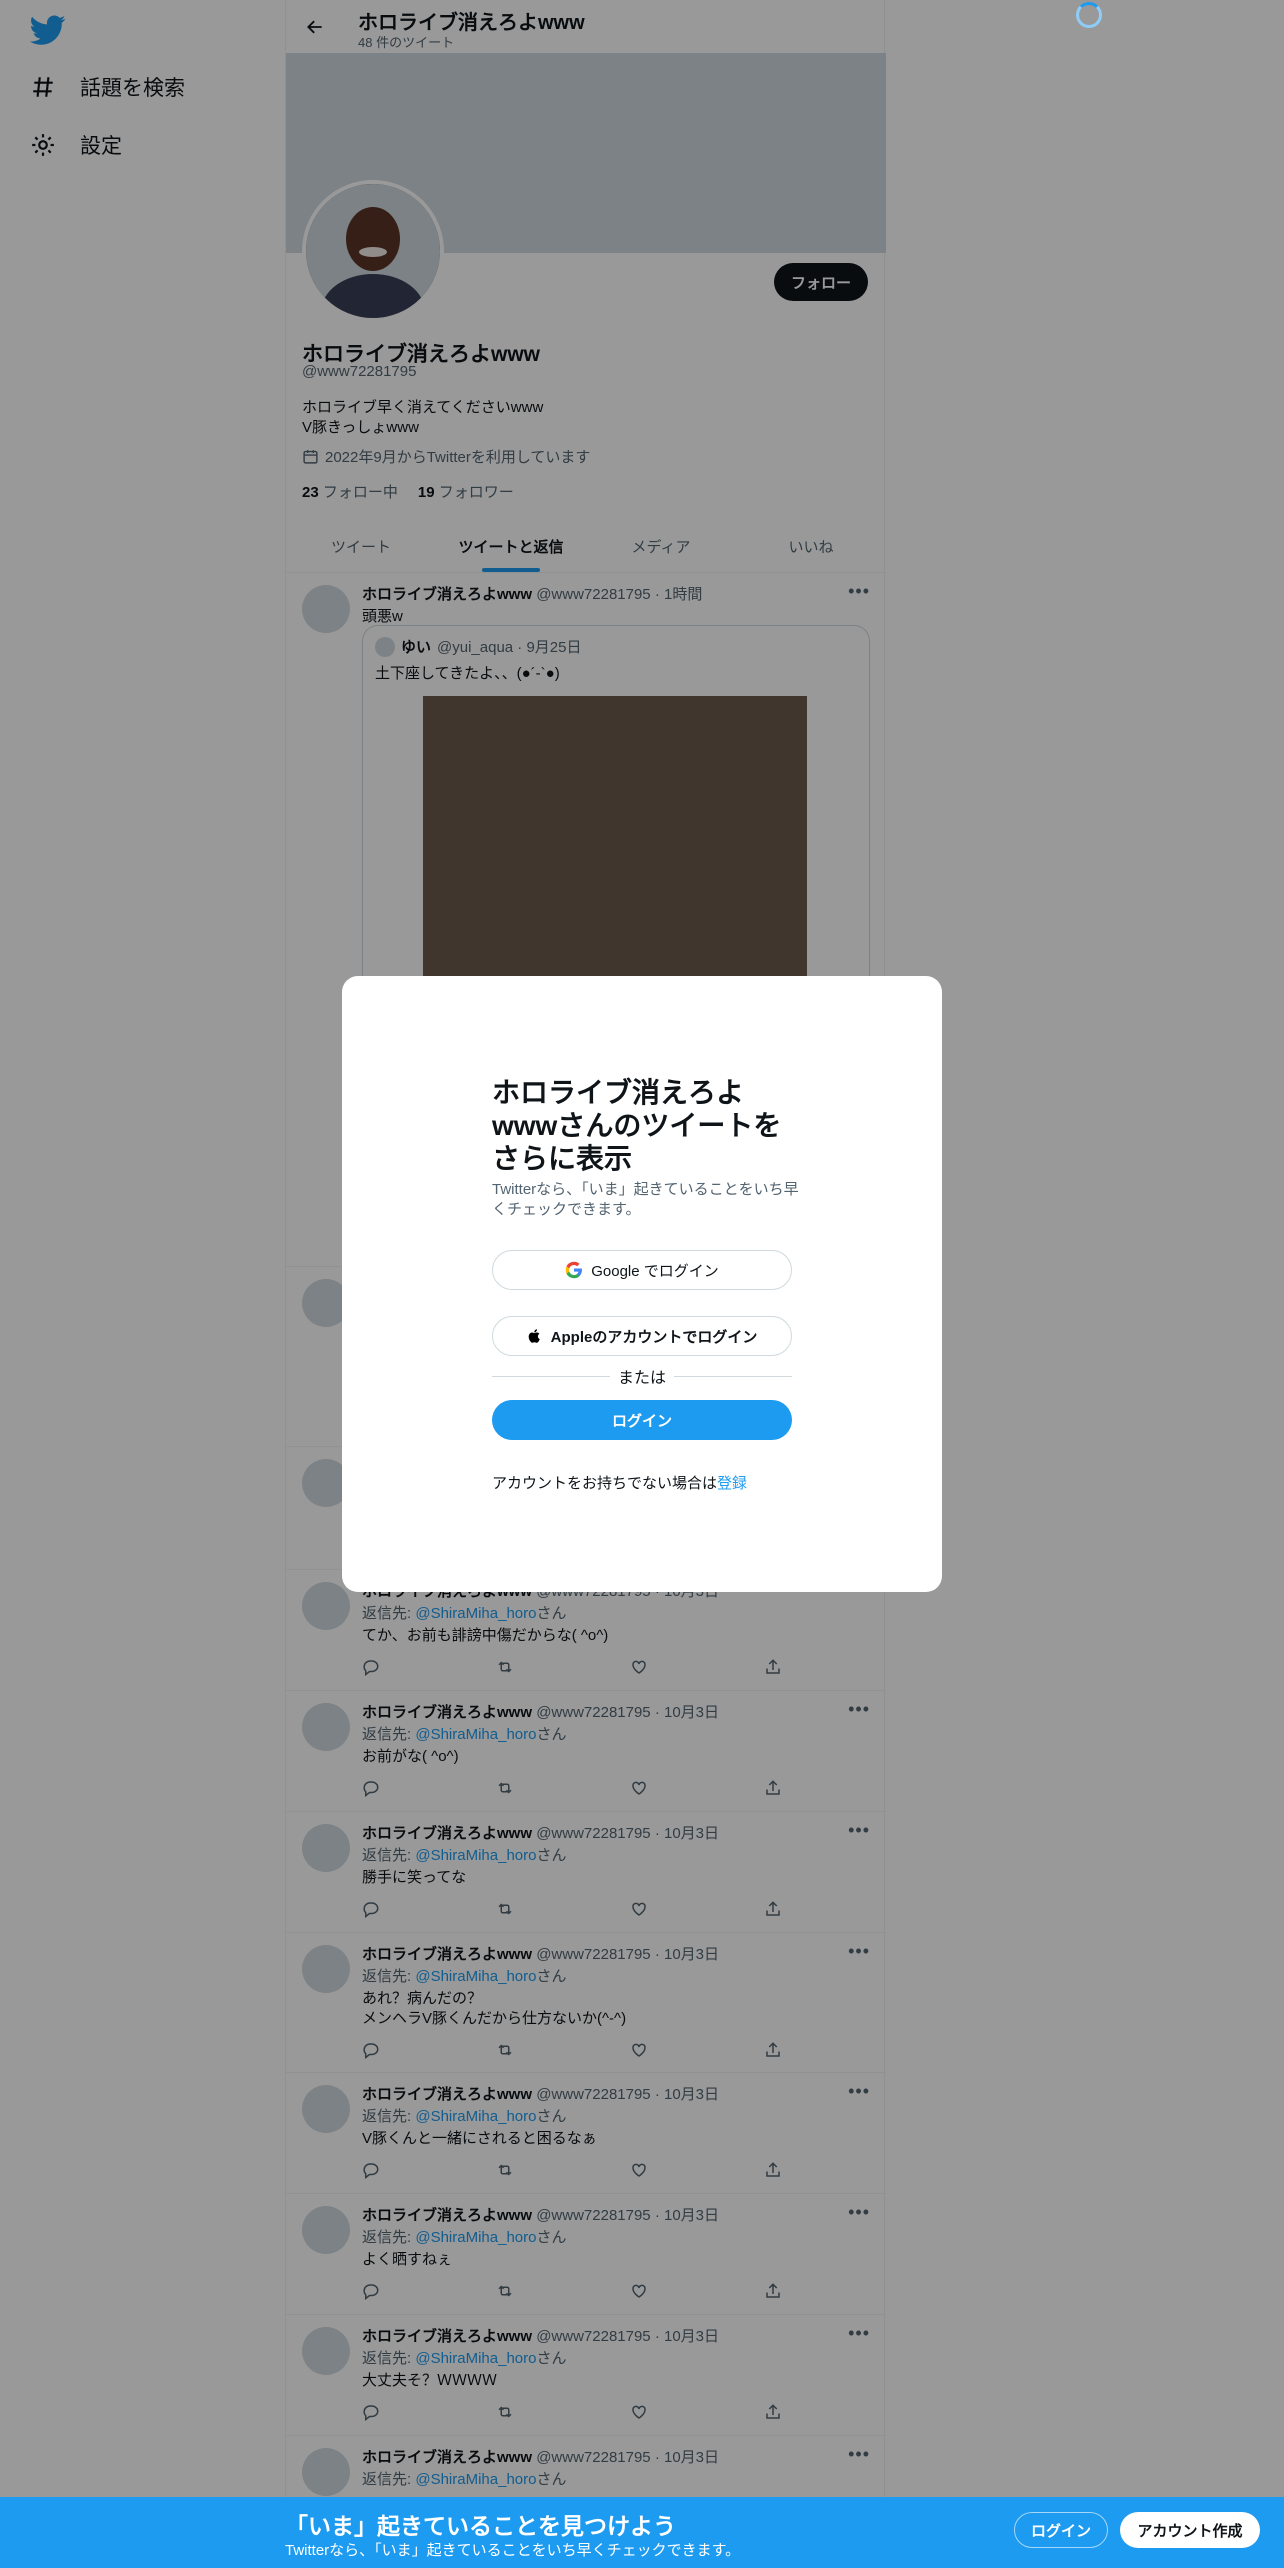 Image resolution: width=1284 pixels, height=2568 pixels. I want to click on loading-spinner-icon, so click(1089, 15).